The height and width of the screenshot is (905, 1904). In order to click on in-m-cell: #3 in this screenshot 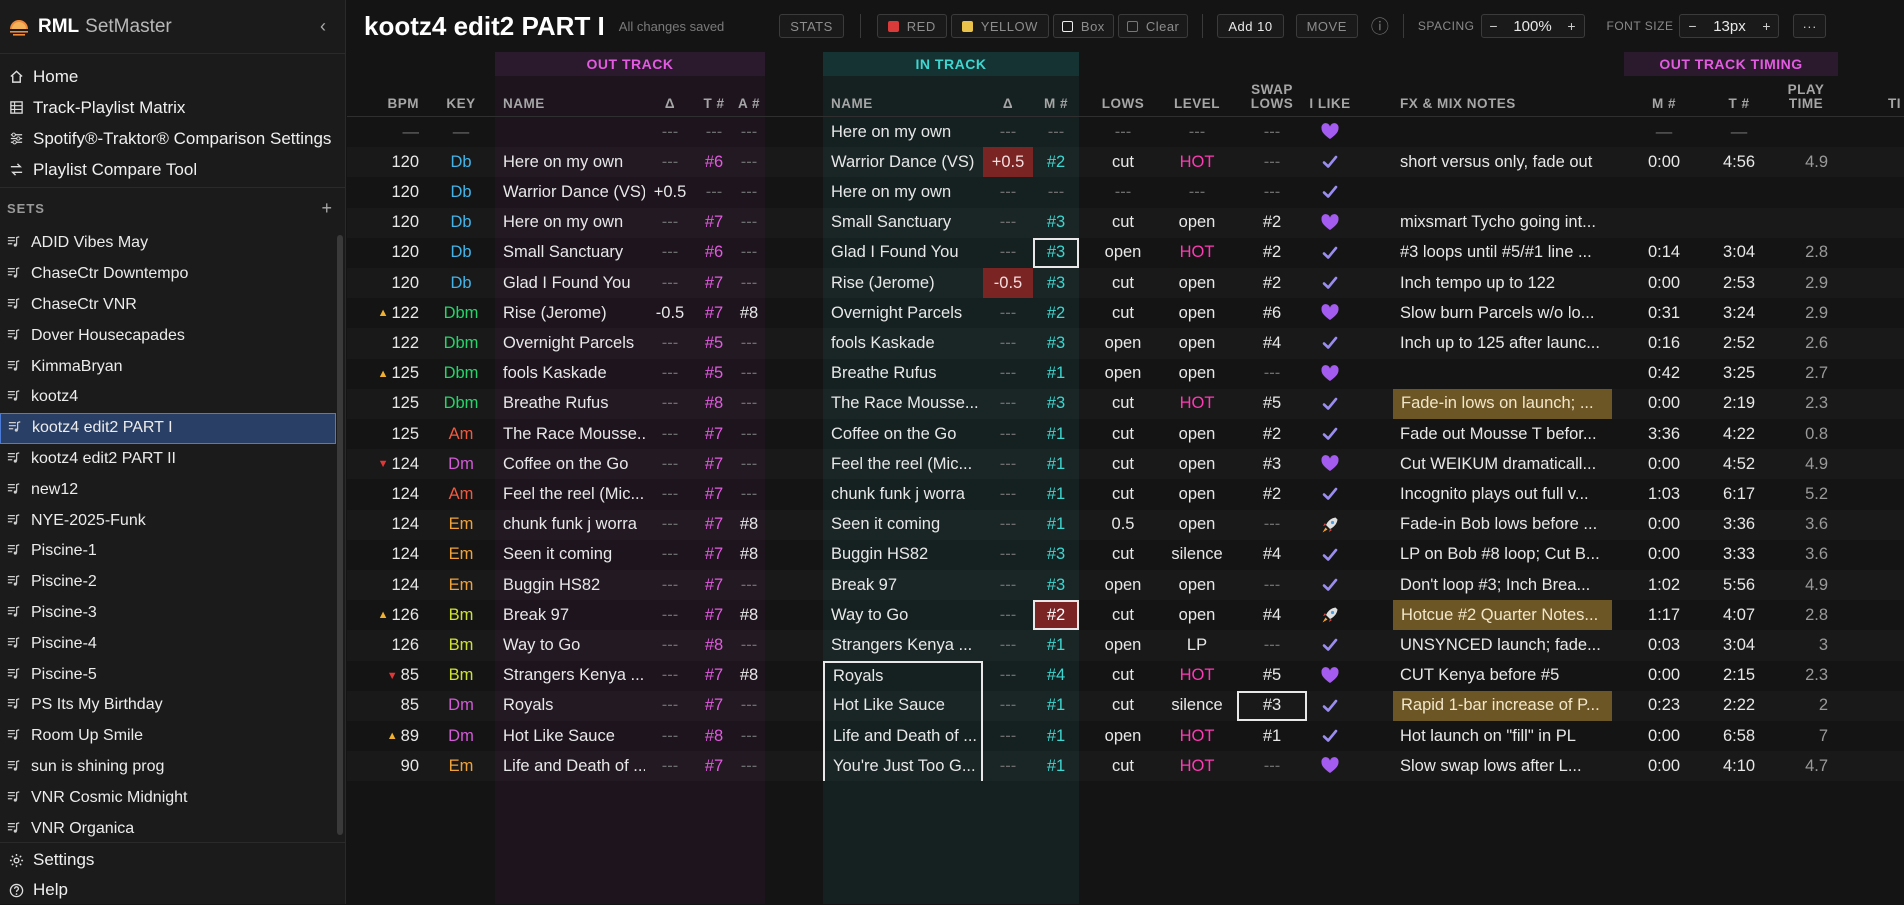, I will do `click(1056, 343)`.